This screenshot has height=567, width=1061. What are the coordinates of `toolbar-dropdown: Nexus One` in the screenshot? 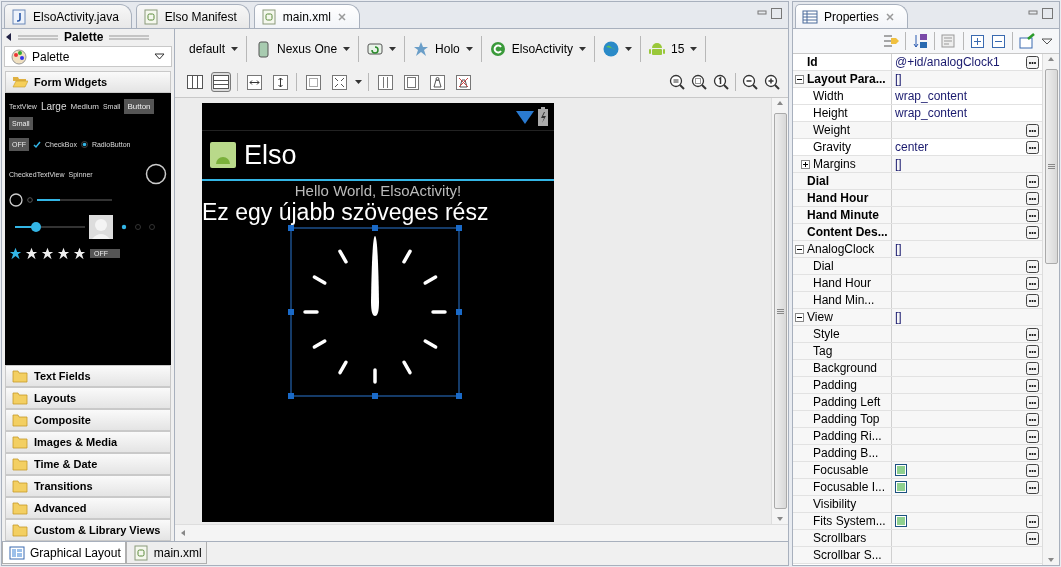 It's located at (303, 49).